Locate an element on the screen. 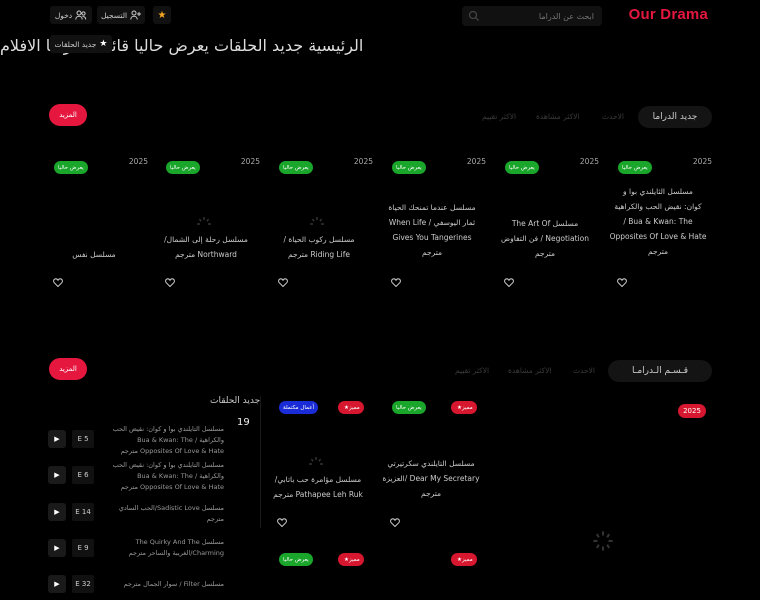 This screenshot has height=600, width=760. login-button: دخول is located at coordinates (71, 15).